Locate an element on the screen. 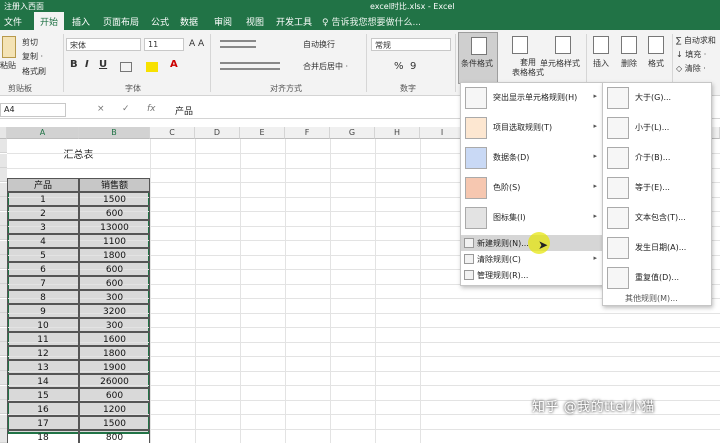 The image size is (720, 443). top-bottom-rules-item: 项目选取规则(T) ▸ is located at coordinates (532, 128).